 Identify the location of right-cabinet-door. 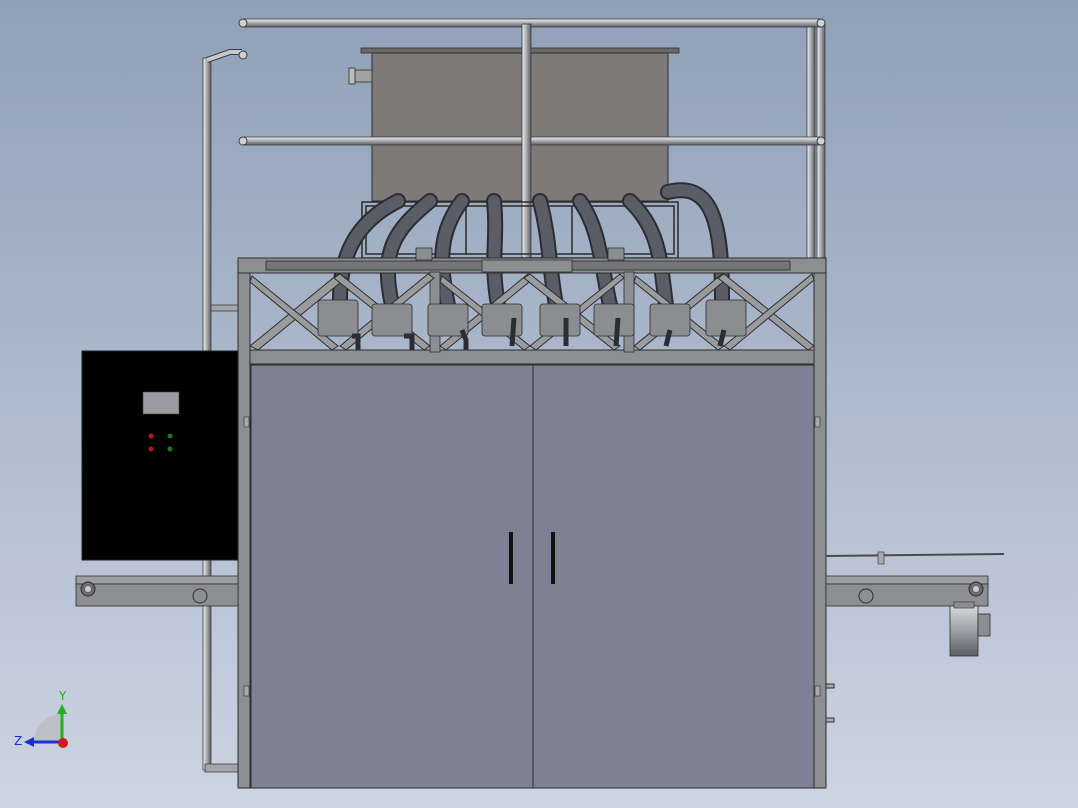
(673, 576).